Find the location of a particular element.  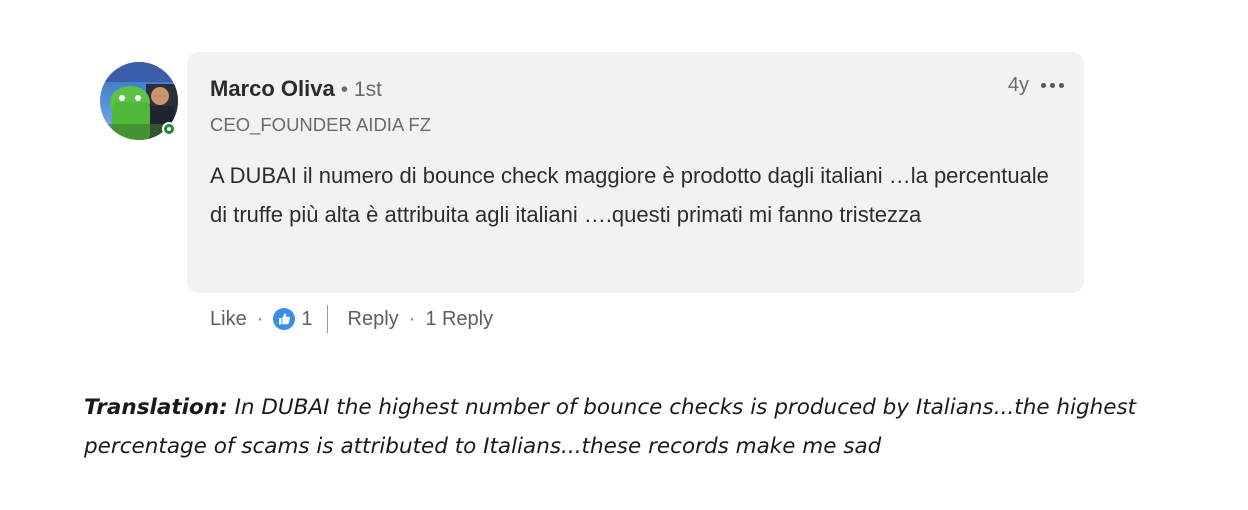

reaction-count: 1 is located at coordinates (306, 319).